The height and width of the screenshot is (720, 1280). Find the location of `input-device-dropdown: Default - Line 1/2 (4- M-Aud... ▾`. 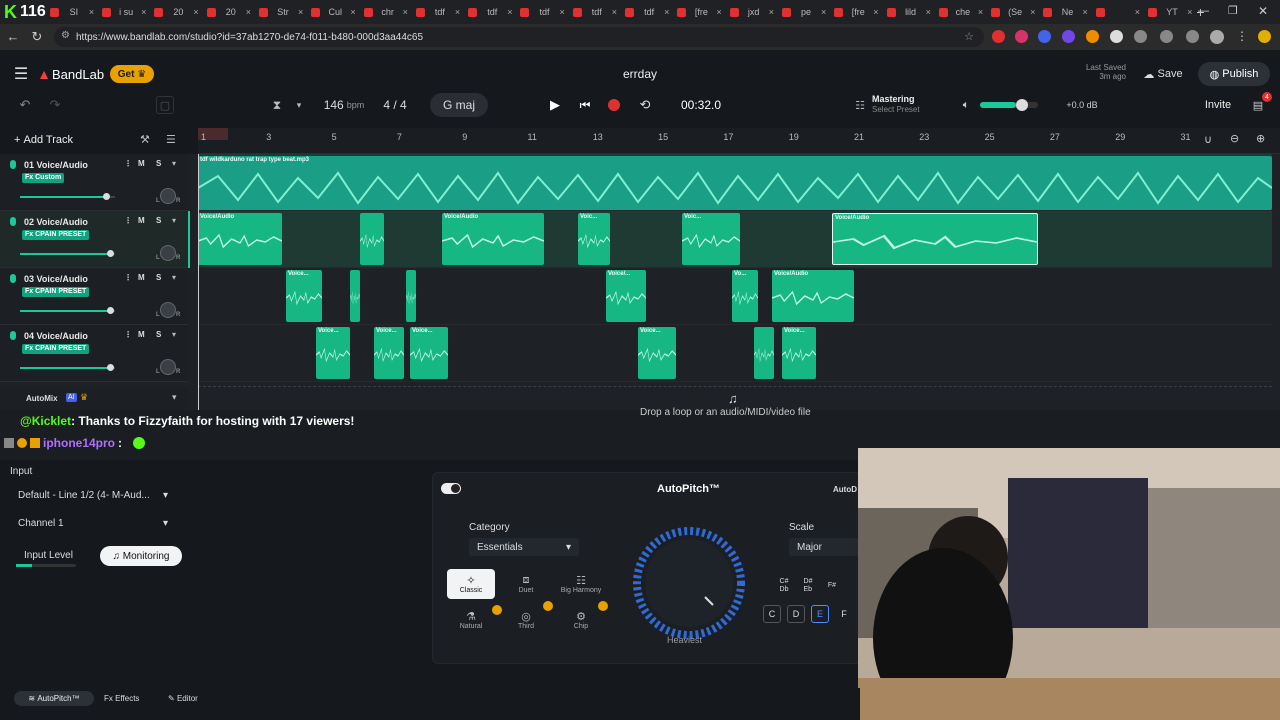

input-device-dropdown: Default - Line 1/2 (4- M-Aud... ▾ is located at coordinates (93, 495).